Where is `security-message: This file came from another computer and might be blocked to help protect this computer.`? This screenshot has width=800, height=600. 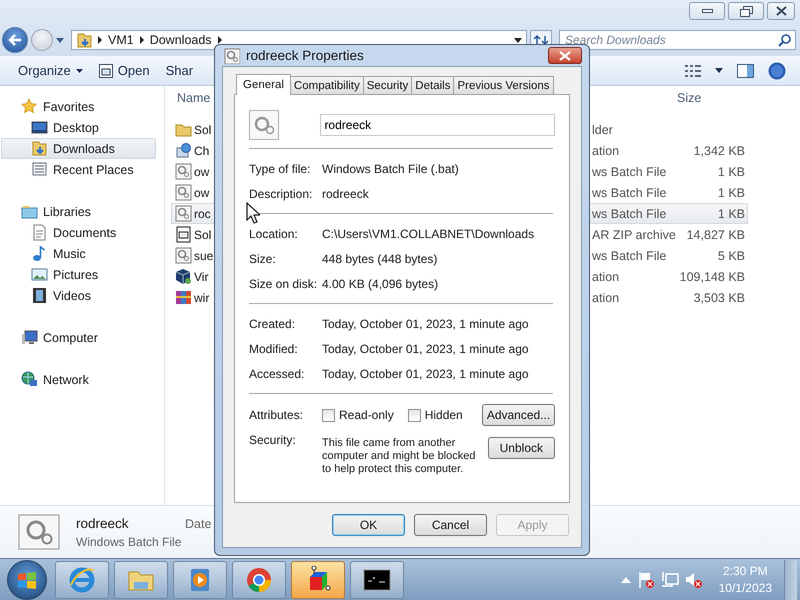
security-message: This file came from another computer and might be blocked to help protect this computer. is located at coordinates (399, 456).